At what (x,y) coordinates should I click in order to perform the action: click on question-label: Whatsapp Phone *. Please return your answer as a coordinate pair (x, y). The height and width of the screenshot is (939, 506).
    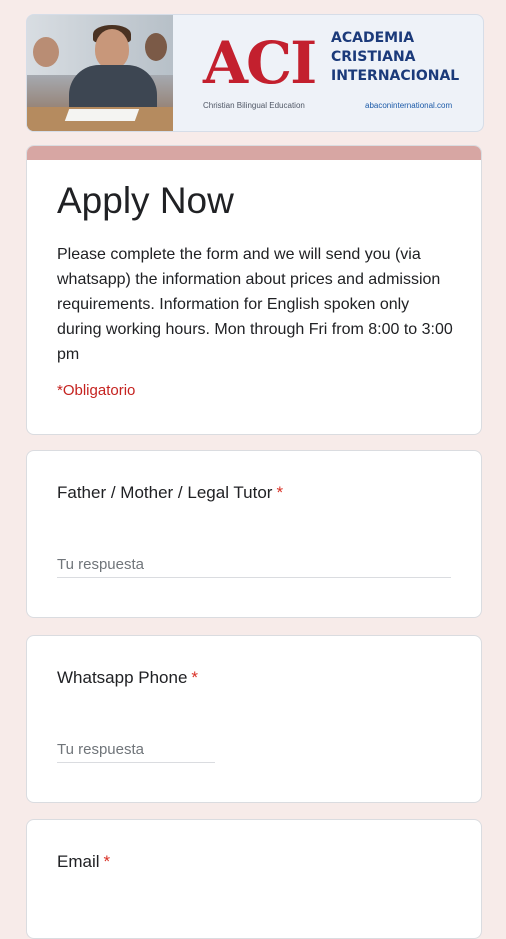
    Looking at the image, I should click on (127, 678).